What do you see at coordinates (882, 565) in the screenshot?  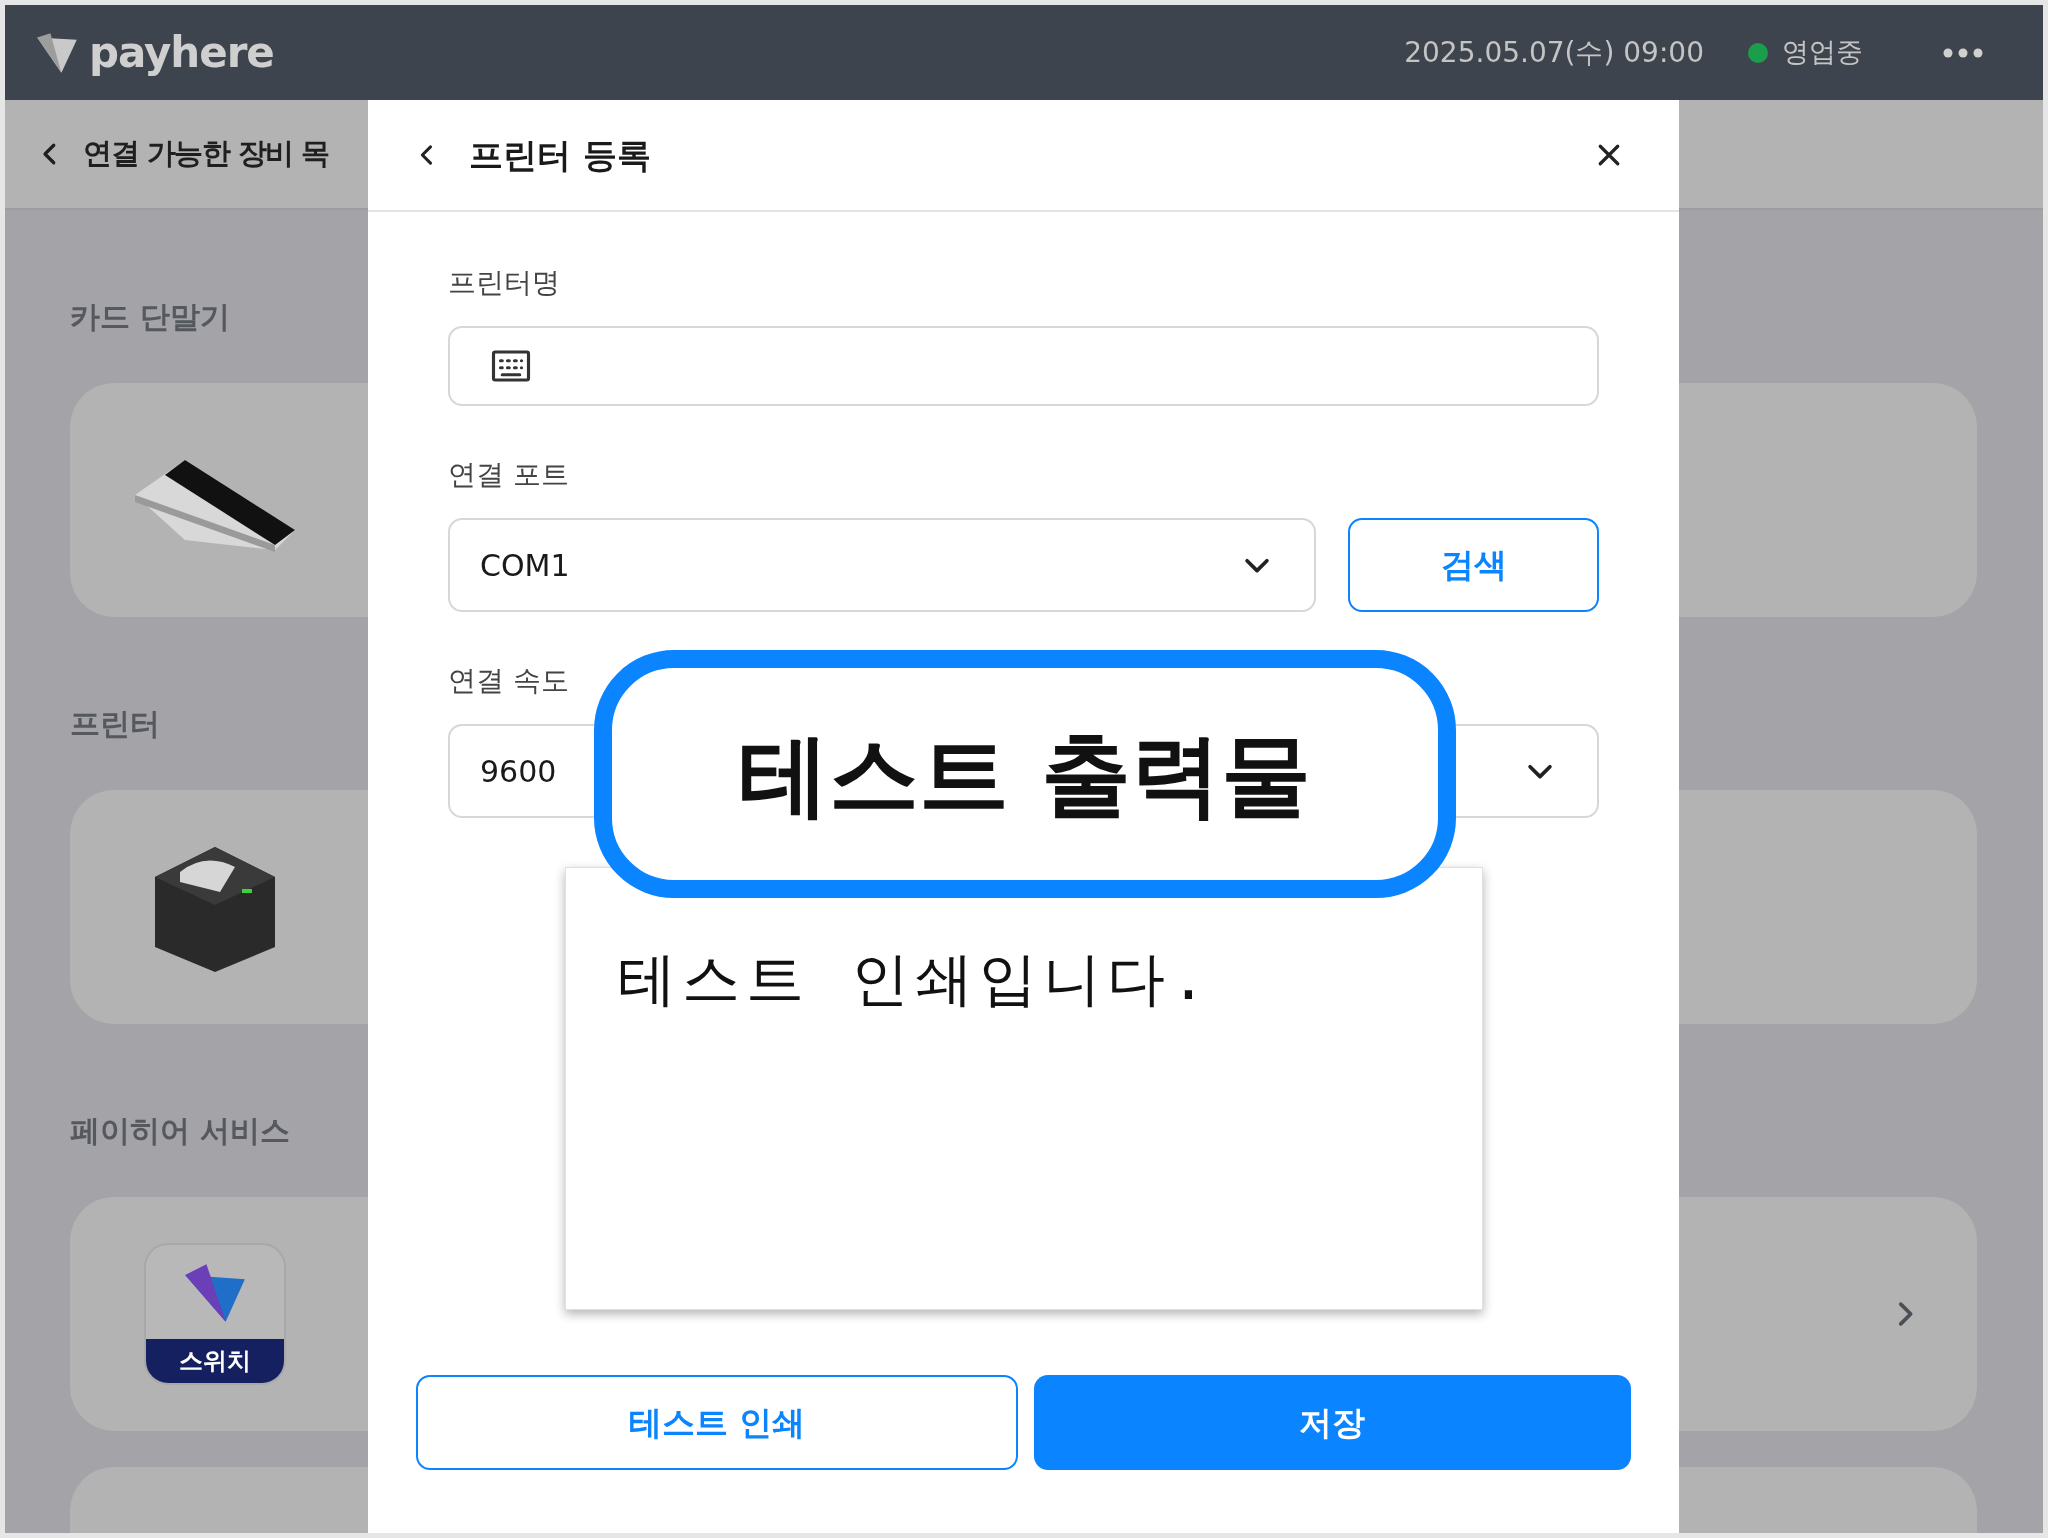 I see `select-field: COM1` at bounding box center [882, 565].